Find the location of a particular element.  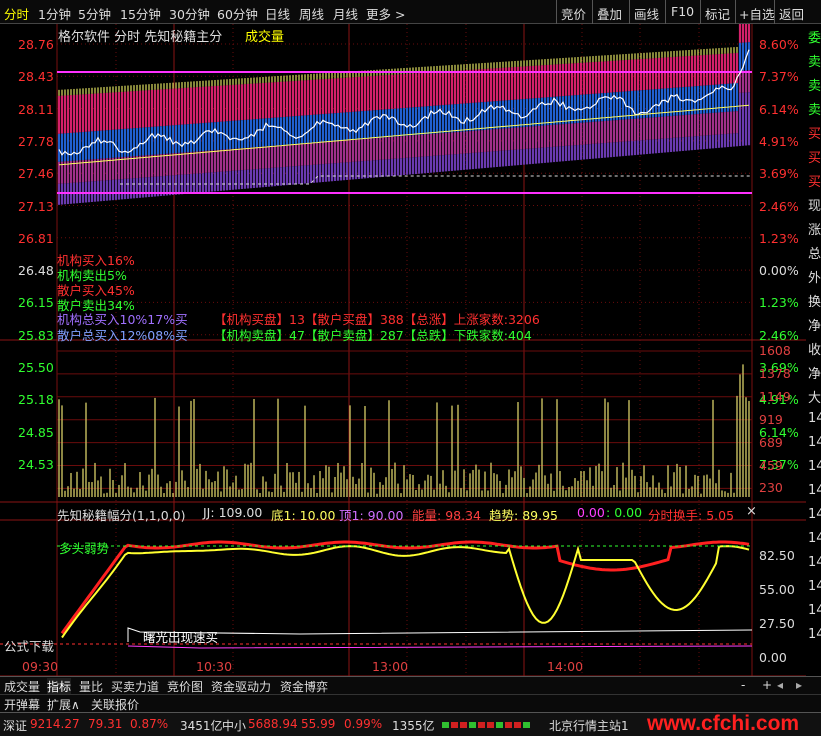

overlay-button: 叠加 is located at coordinates (609, 13).